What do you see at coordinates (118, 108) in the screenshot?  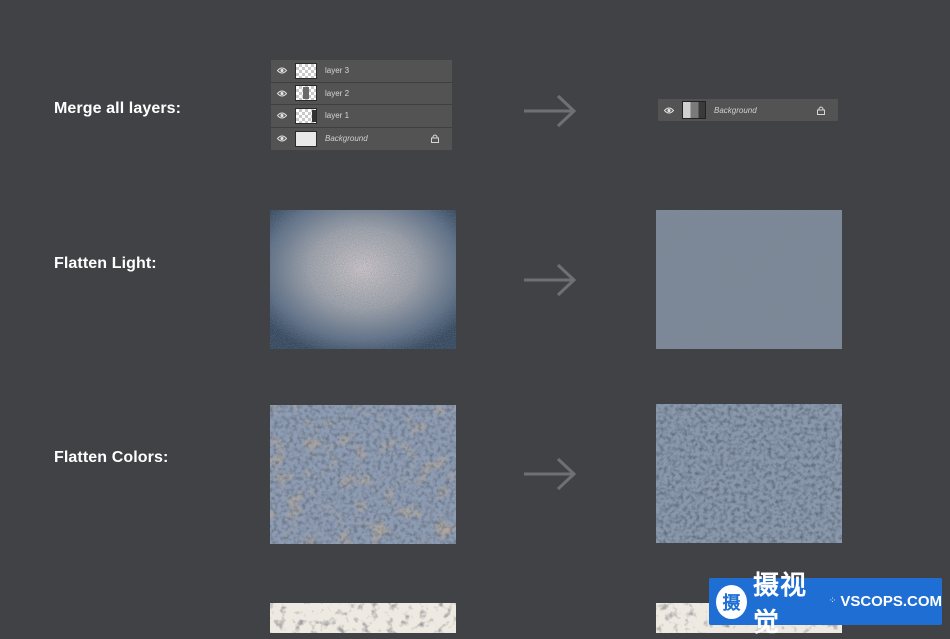 I see `merge-all-layers-label: Merge all layers:` at bounding box center [118, 108].